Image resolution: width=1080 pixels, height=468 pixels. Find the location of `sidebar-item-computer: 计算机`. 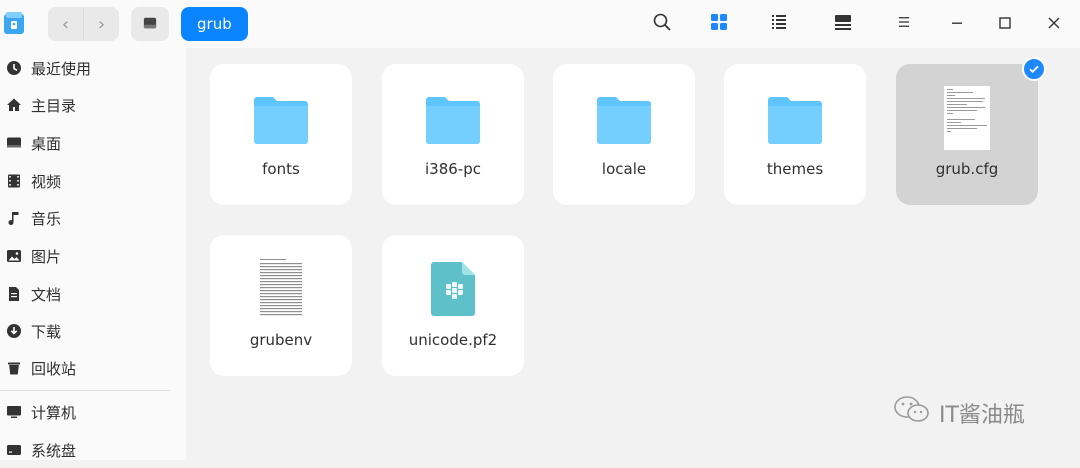

sidebar-item-computer: 计算机 is located at coordinates (93, 412).